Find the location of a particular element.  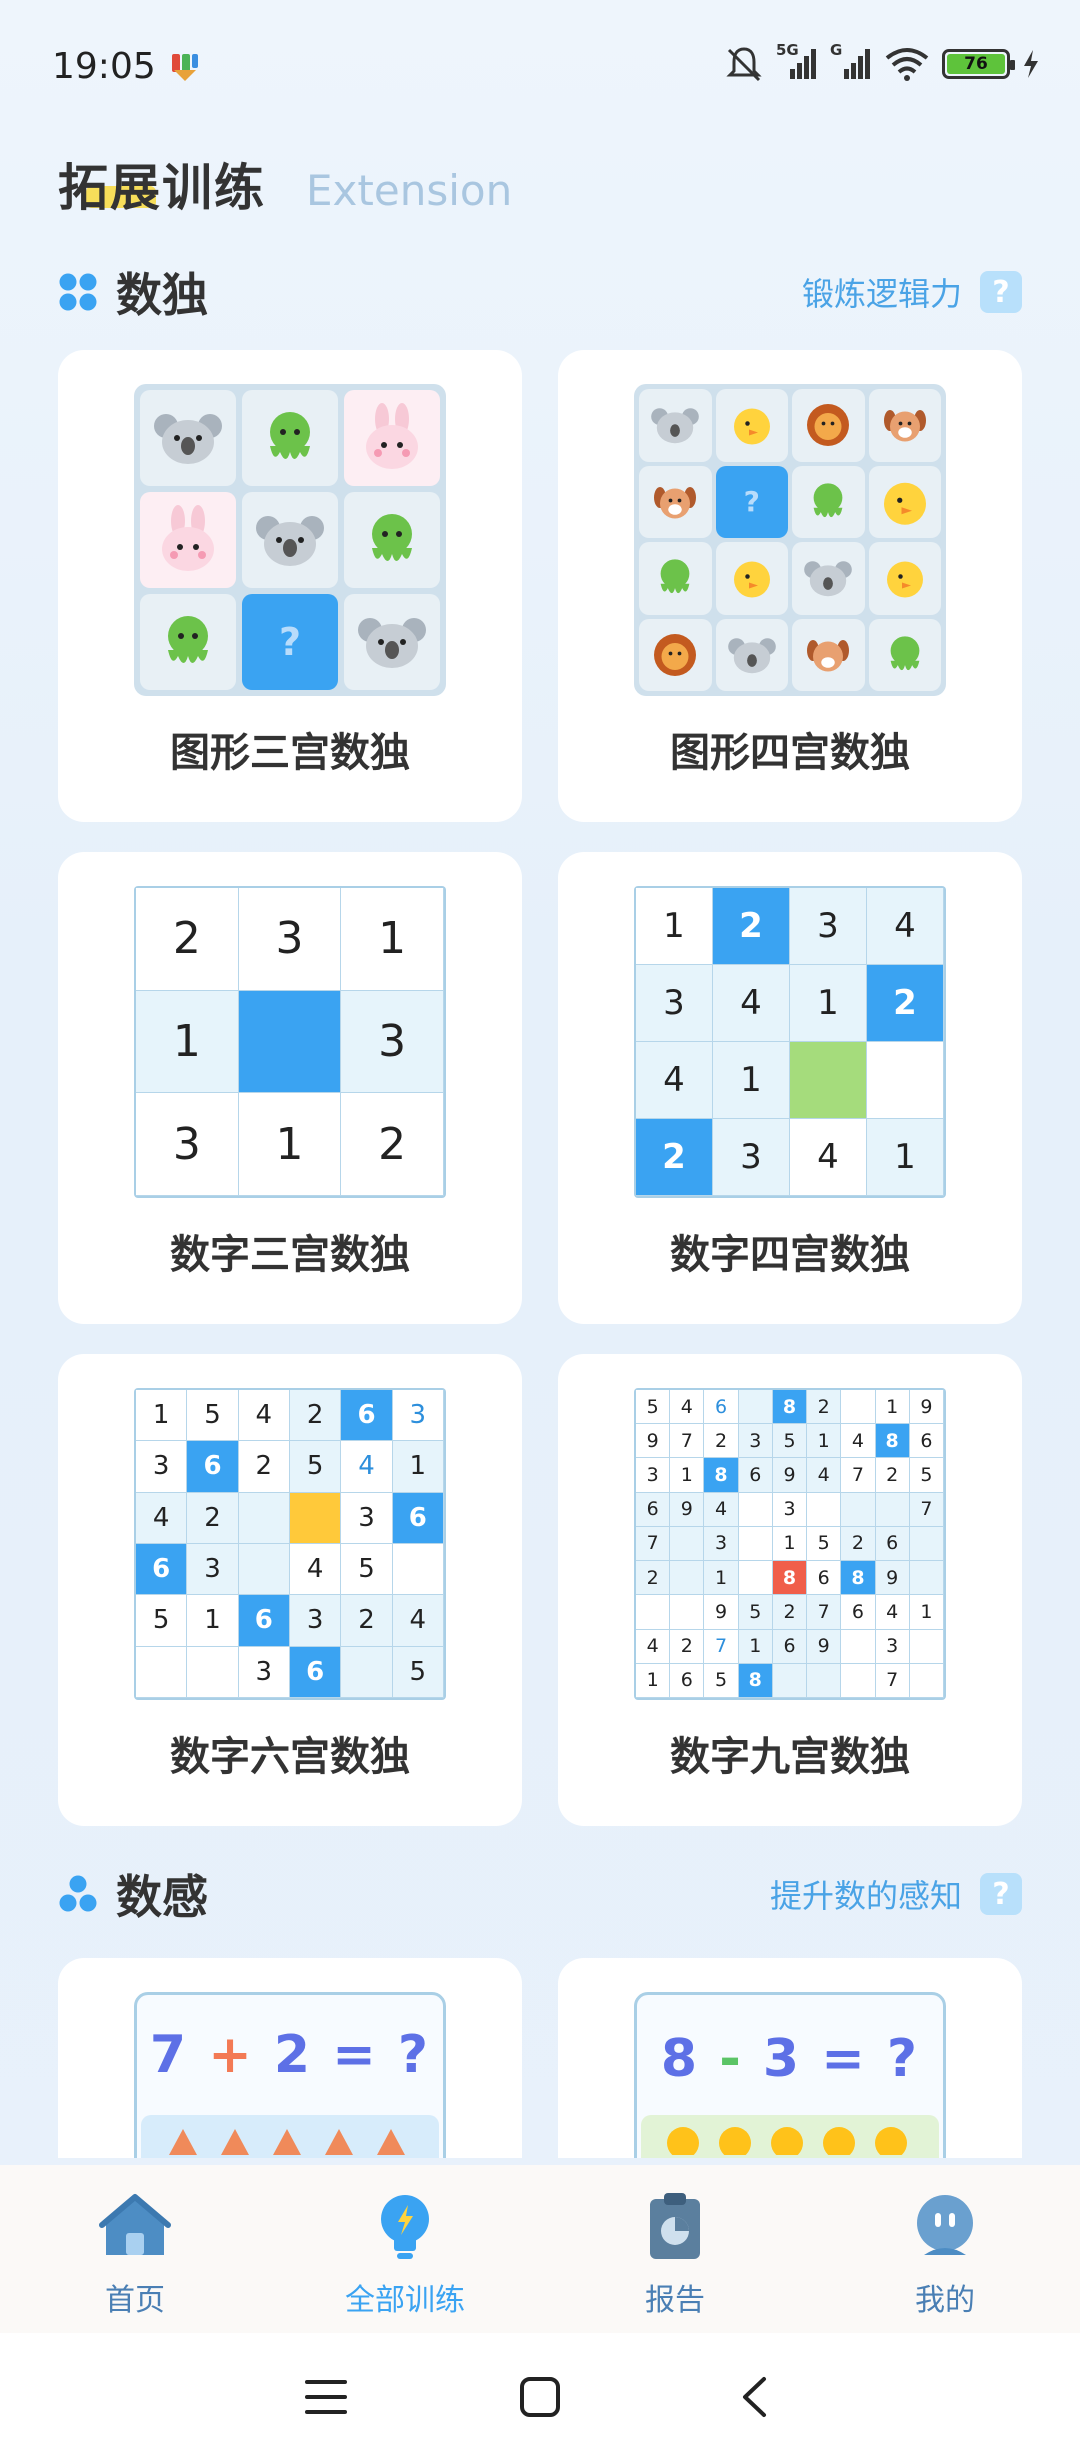

number-sense-section-header: 数感 提升数的感知 ? is located at coordinates (540, 1894).